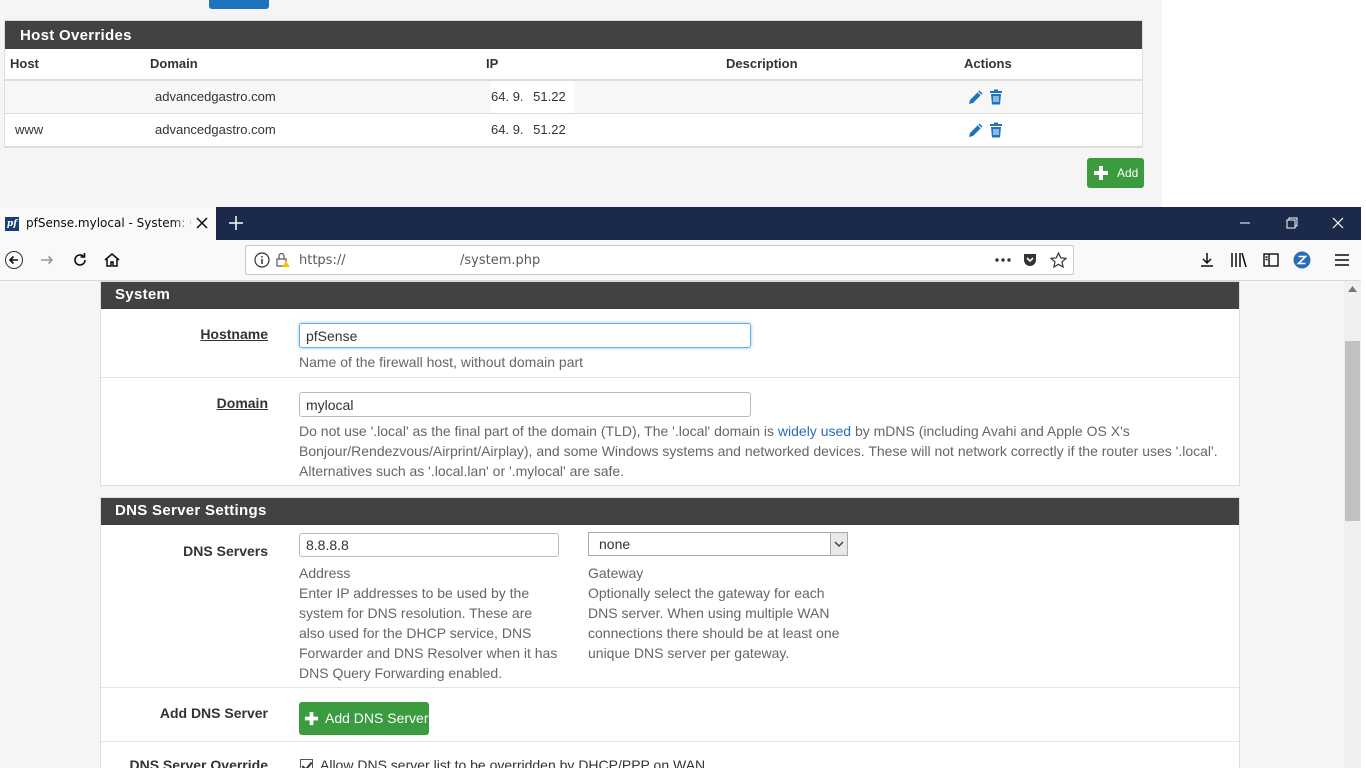 The height and width of the screenshot is (768, 1366). I want to click on column-header-actions: Actions, so click(988, 63).